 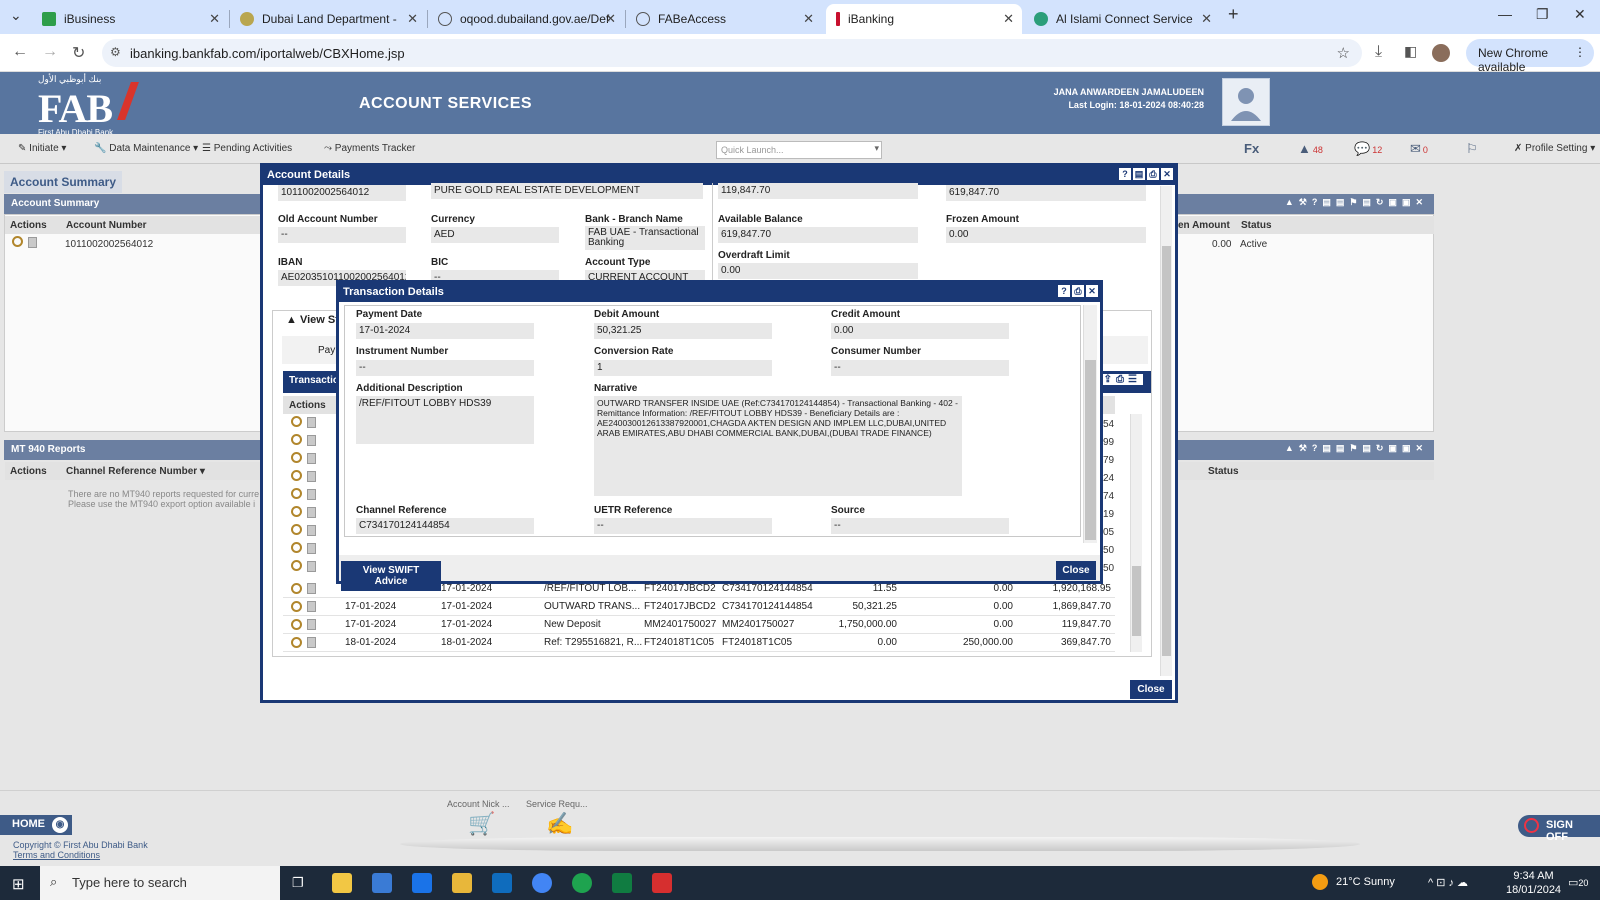 I want to click on home-button: HOME ◉, so click(x=36, y=825).